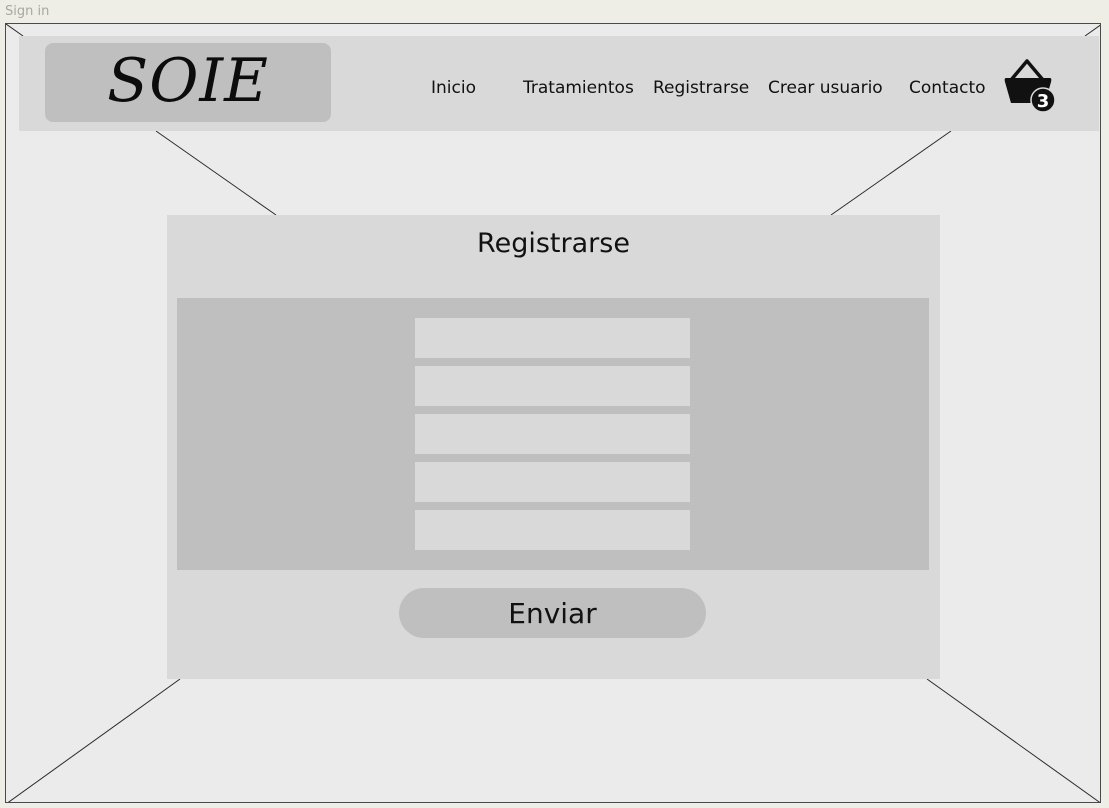 The height and width of the screenshot is (808, 1109). Describe the element at coordinates (701, 88) in the screenshot. I see `nav-item-registrarse: Registrarse` at that location.